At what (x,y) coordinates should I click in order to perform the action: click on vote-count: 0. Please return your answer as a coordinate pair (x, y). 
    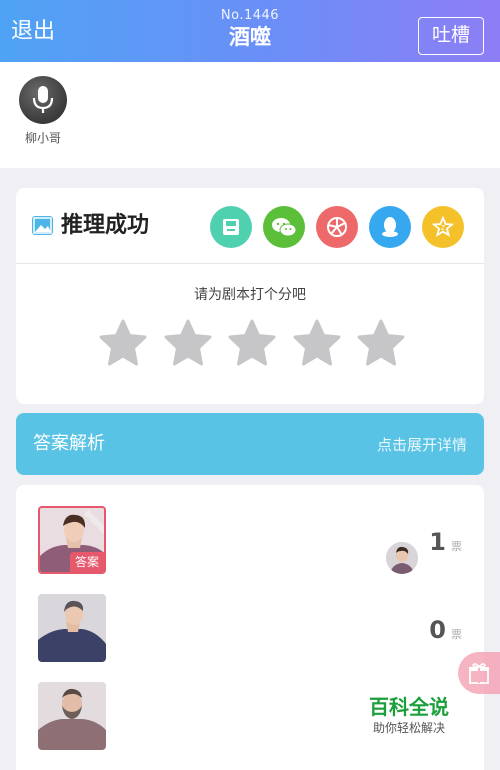
    Looking at the image, I should click on (437, 630).